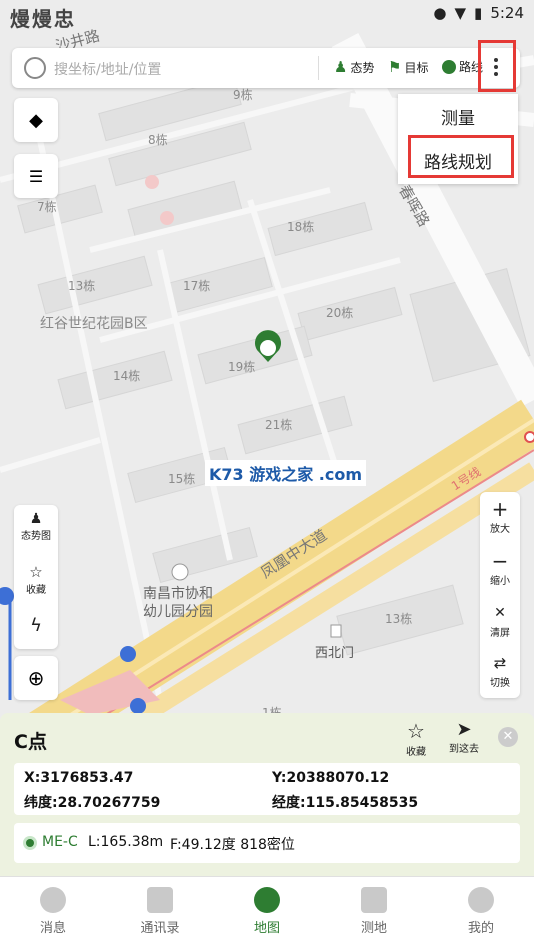 The height and width of the screenshot is (950, 534). What do you see at coordinates (160, 900) in the screenshot?
I see `contacts-icon` at bounding box center [160, 900].